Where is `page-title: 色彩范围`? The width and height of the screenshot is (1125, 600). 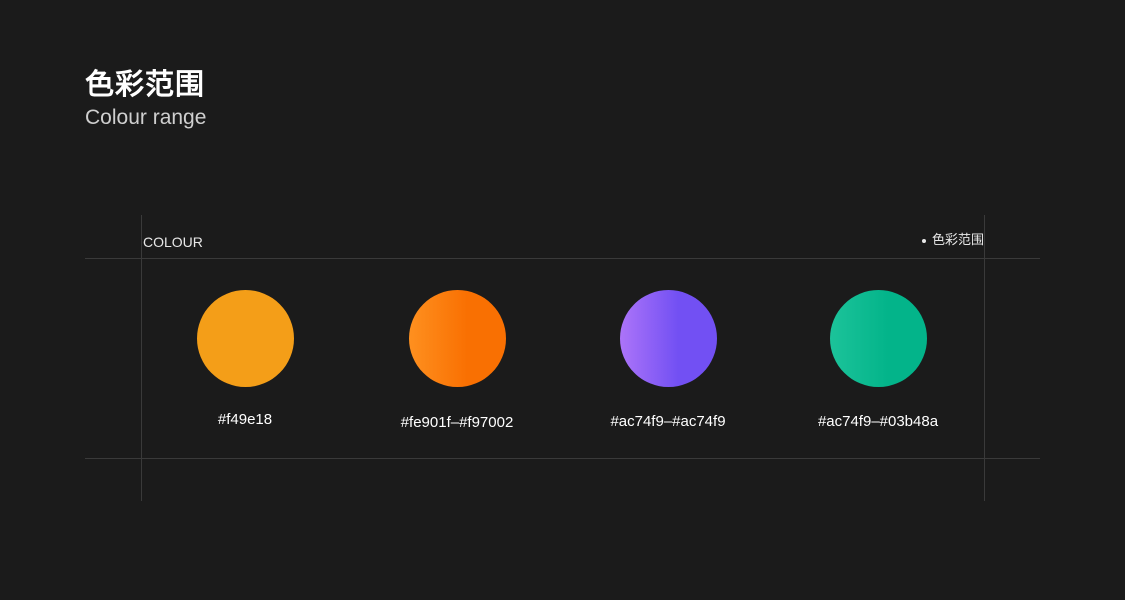 page-title: 色彩范围 is located at coordinates (145, 84).